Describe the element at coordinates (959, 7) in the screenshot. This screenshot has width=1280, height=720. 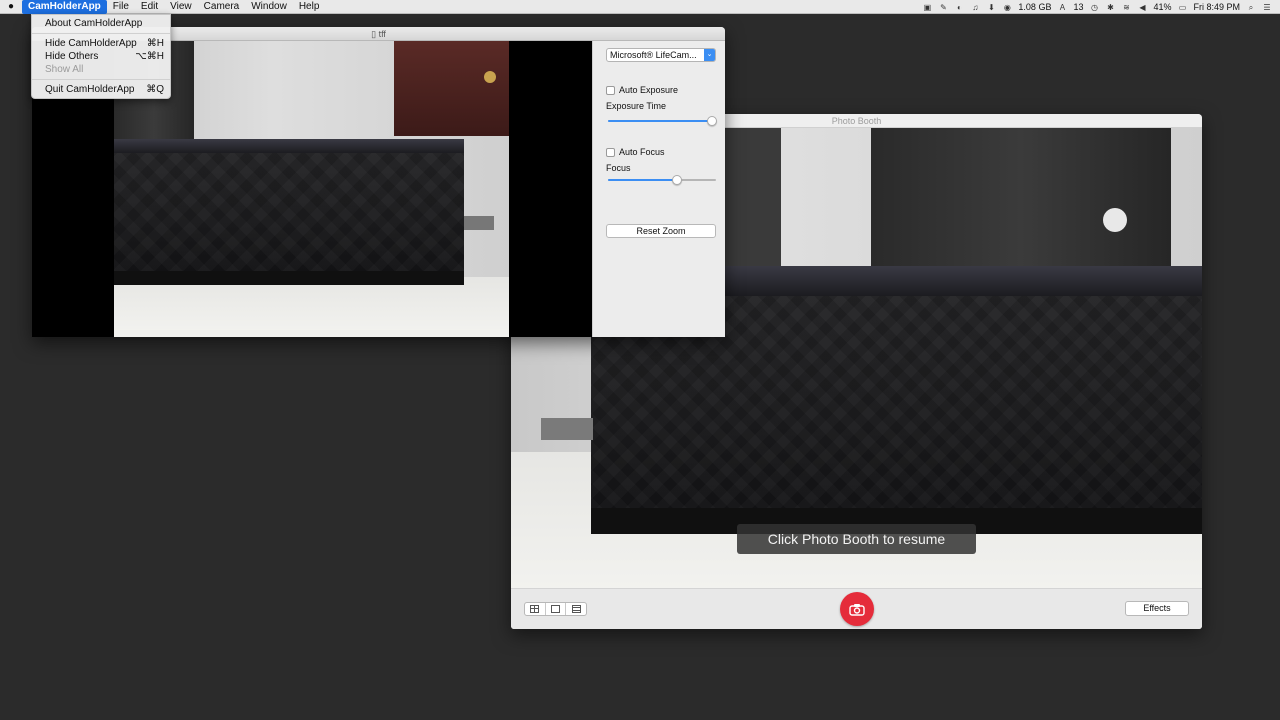
I see `sync-status-icon: ◐` at that location.